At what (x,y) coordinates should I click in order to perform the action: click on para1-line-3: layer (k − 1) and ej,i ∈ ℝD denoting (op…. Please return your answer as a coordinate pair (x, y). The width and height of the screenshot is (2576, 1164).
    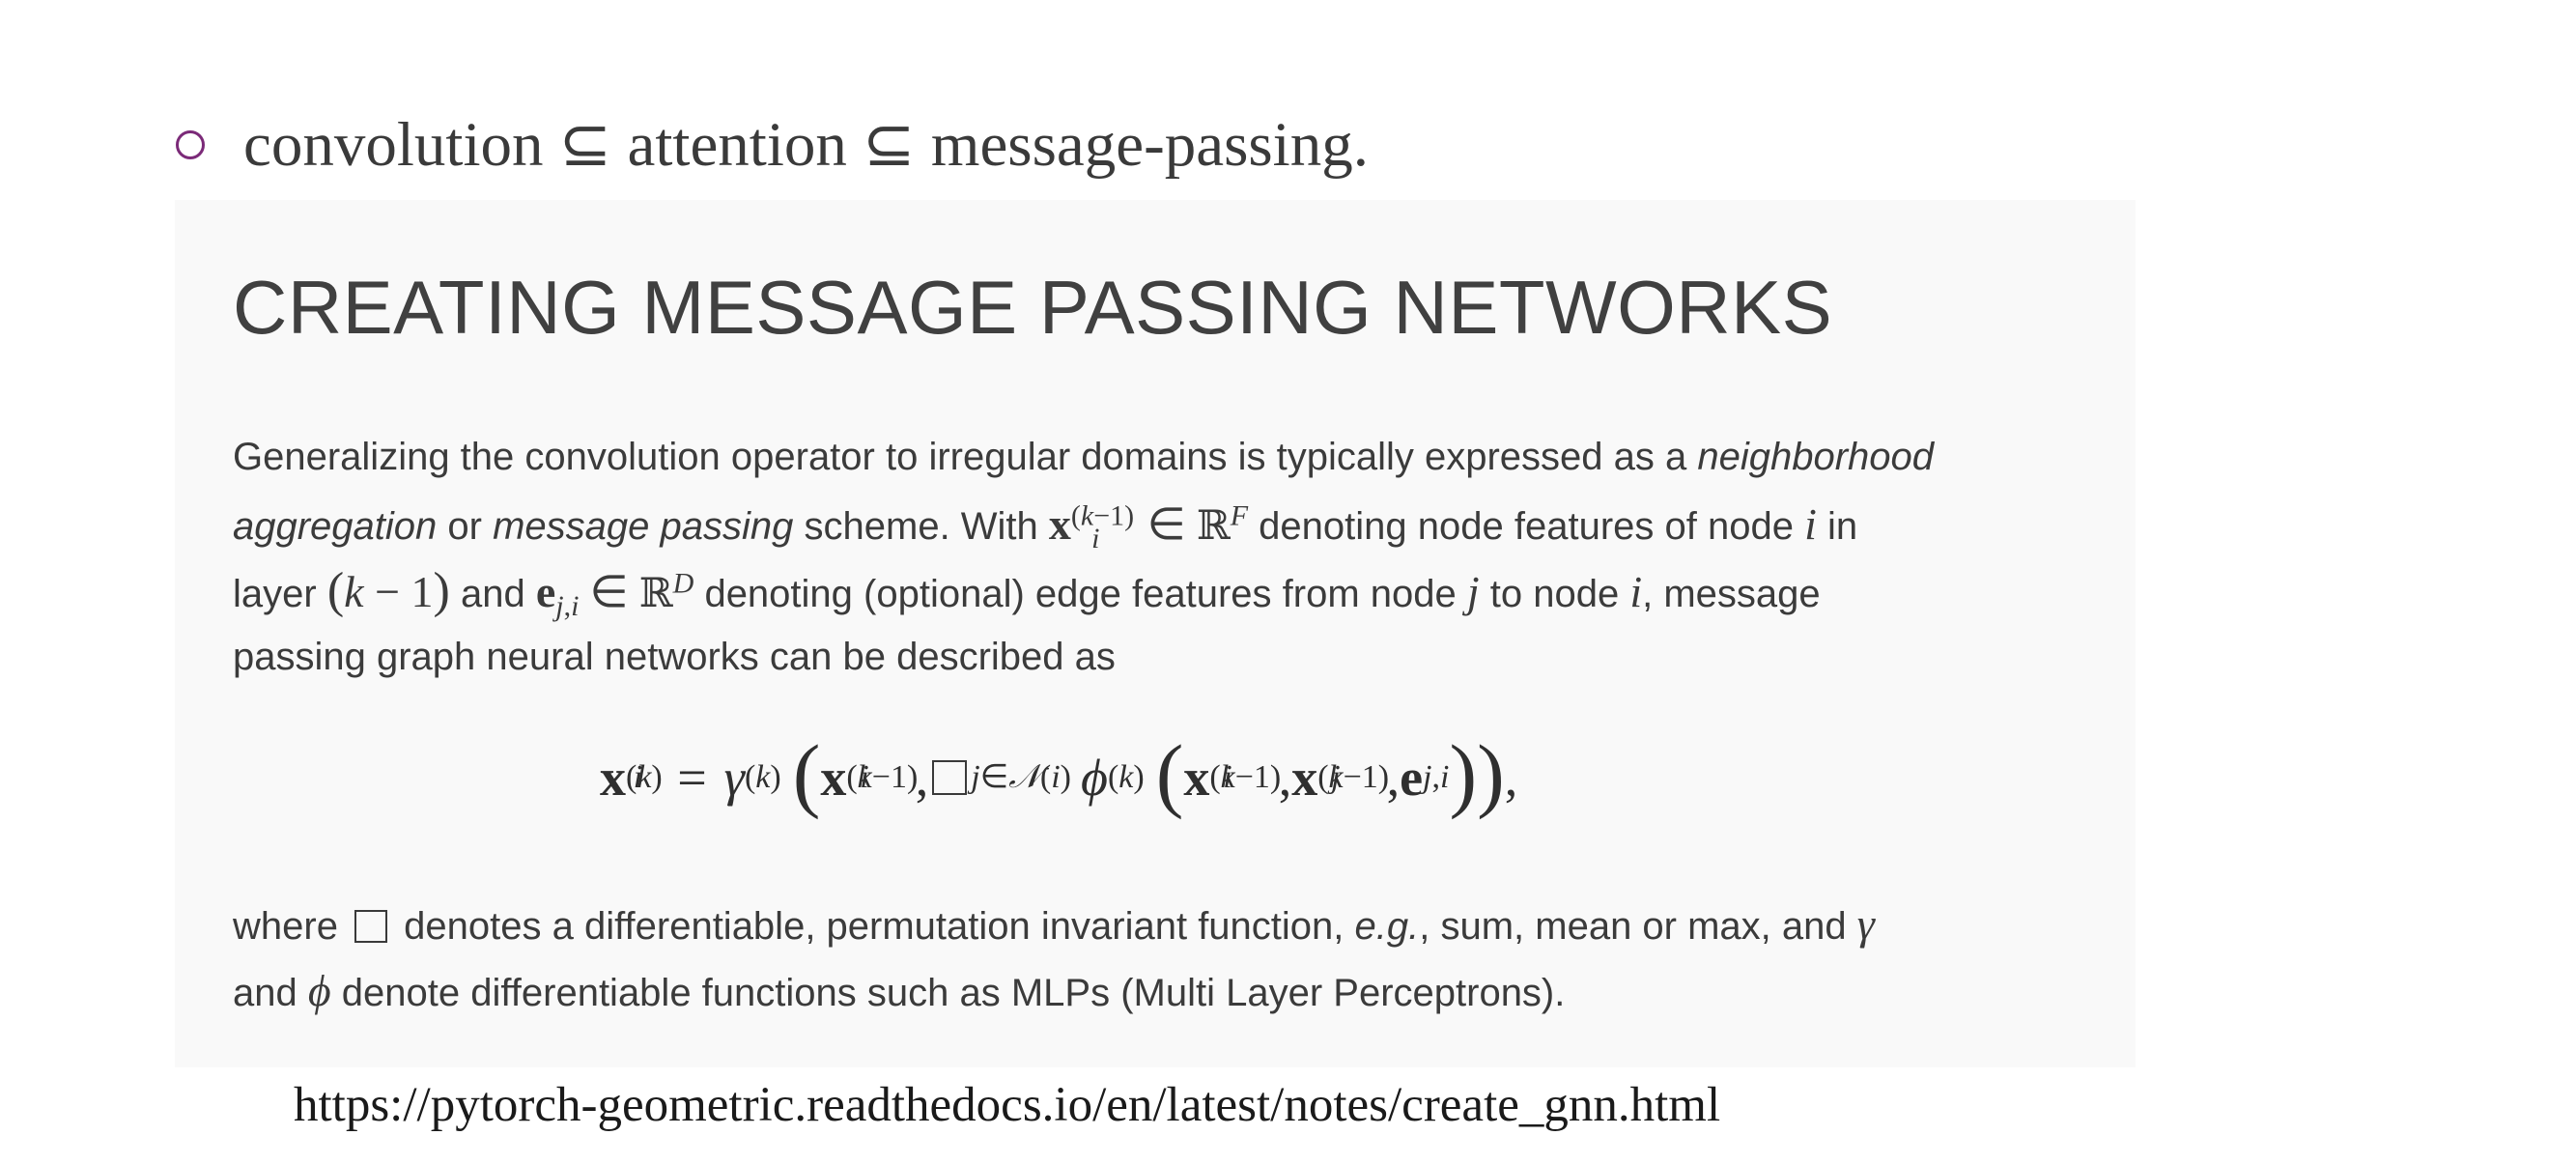
    Looking at the image, I should click on (1179, 590).